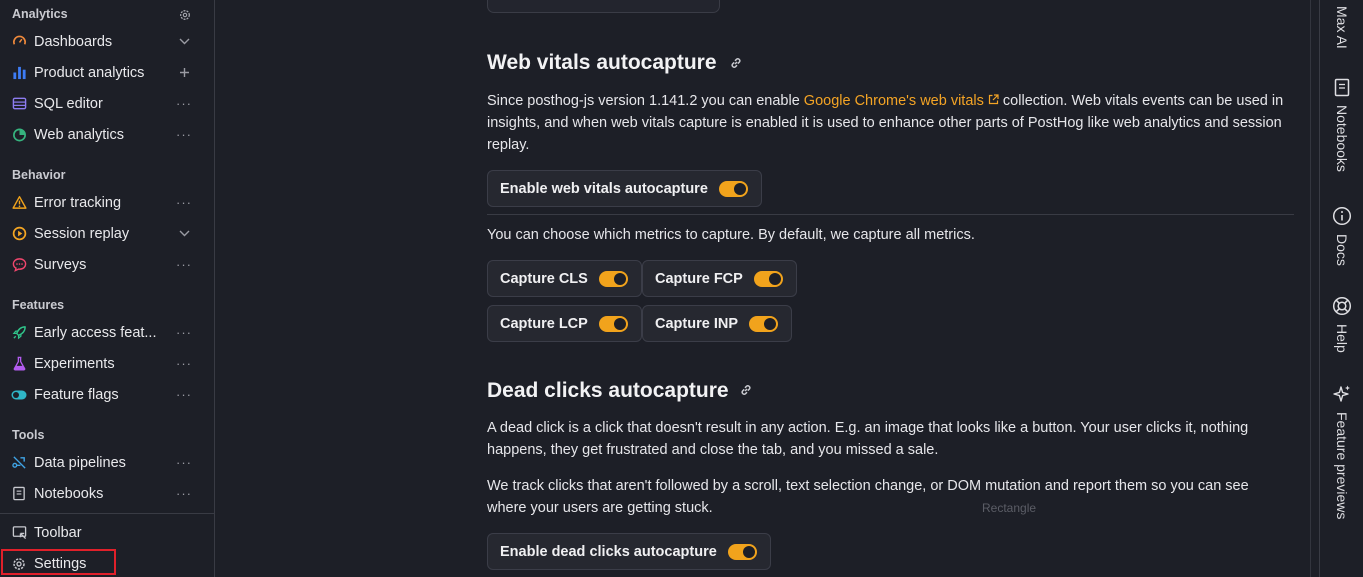  Describe the element at coordinates (1341, 236) in the screenshot. I see `side-panel-docs: Docs` at that location.